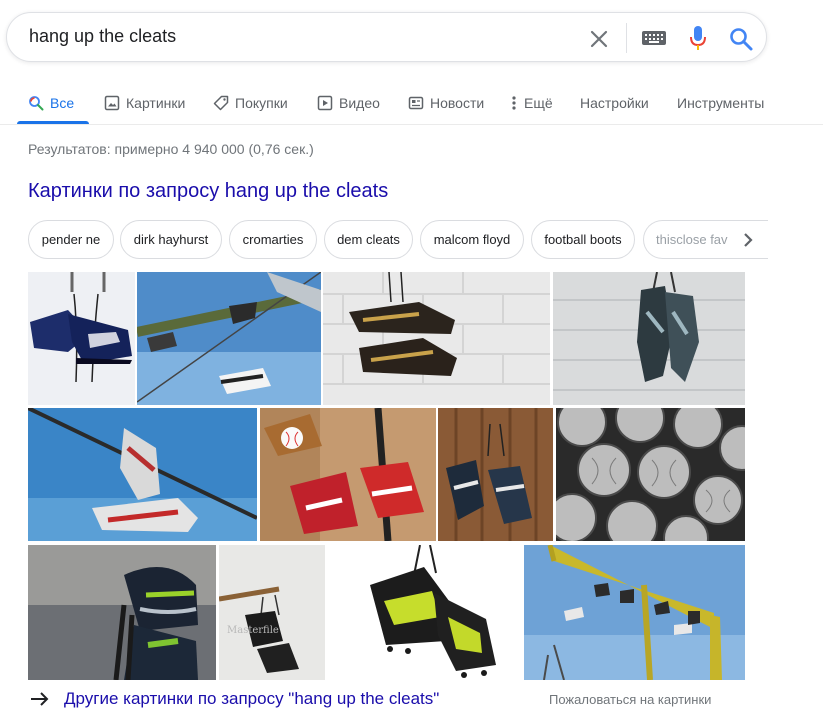 The width and height of the screenshot is (823, 723). Describe the element at coordinates (272, 612) in the screenshot. I see `image-result: Masterfile` at that location.